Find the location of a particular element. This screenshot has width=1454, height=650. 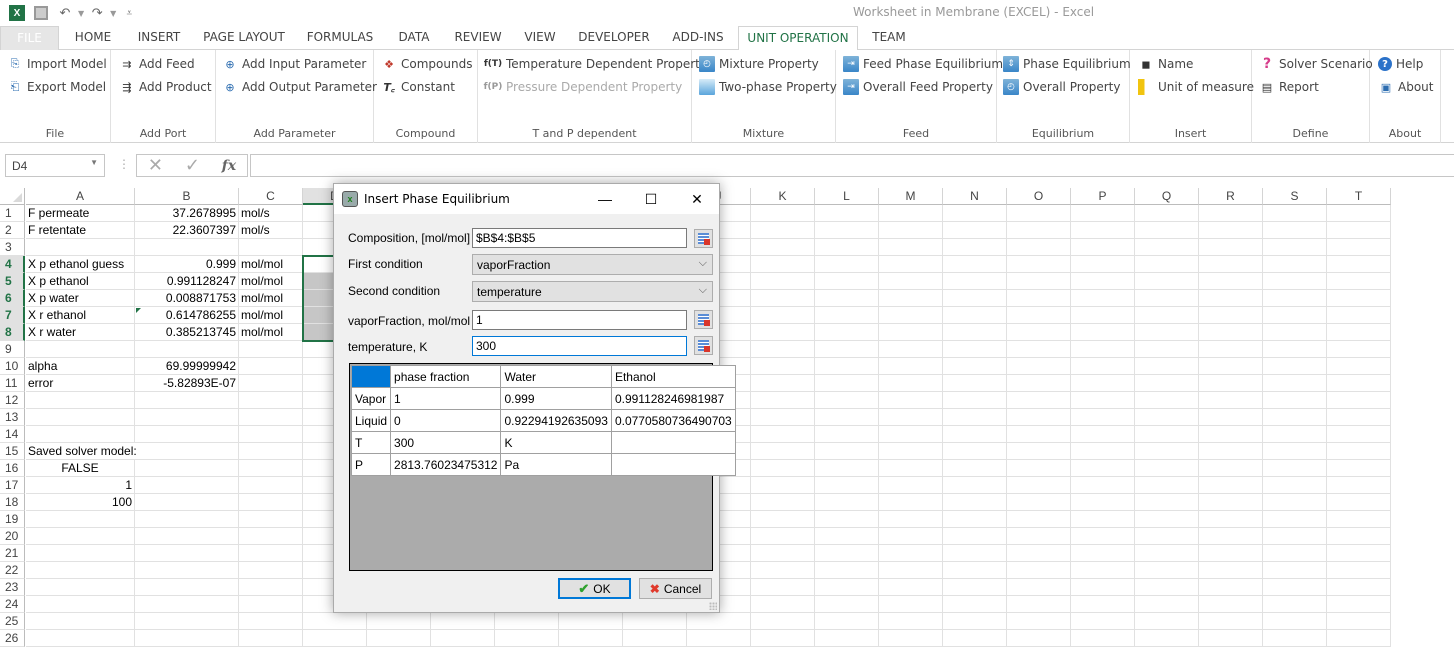

cell-m18 is located at coordinates (911, 502).